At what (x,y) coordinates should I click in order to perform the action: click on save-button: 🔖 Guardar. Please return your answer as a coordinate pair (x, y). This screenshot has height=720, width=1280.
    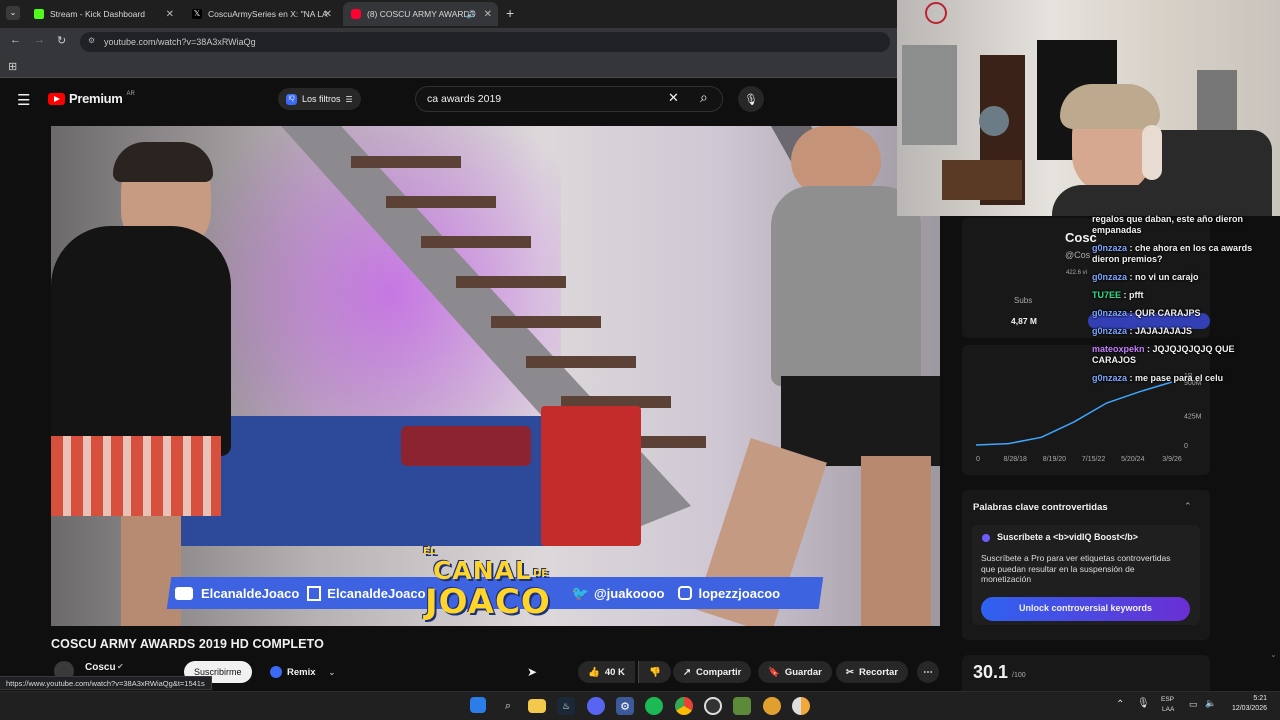
    Looking at the image, I should click on (795, 672).